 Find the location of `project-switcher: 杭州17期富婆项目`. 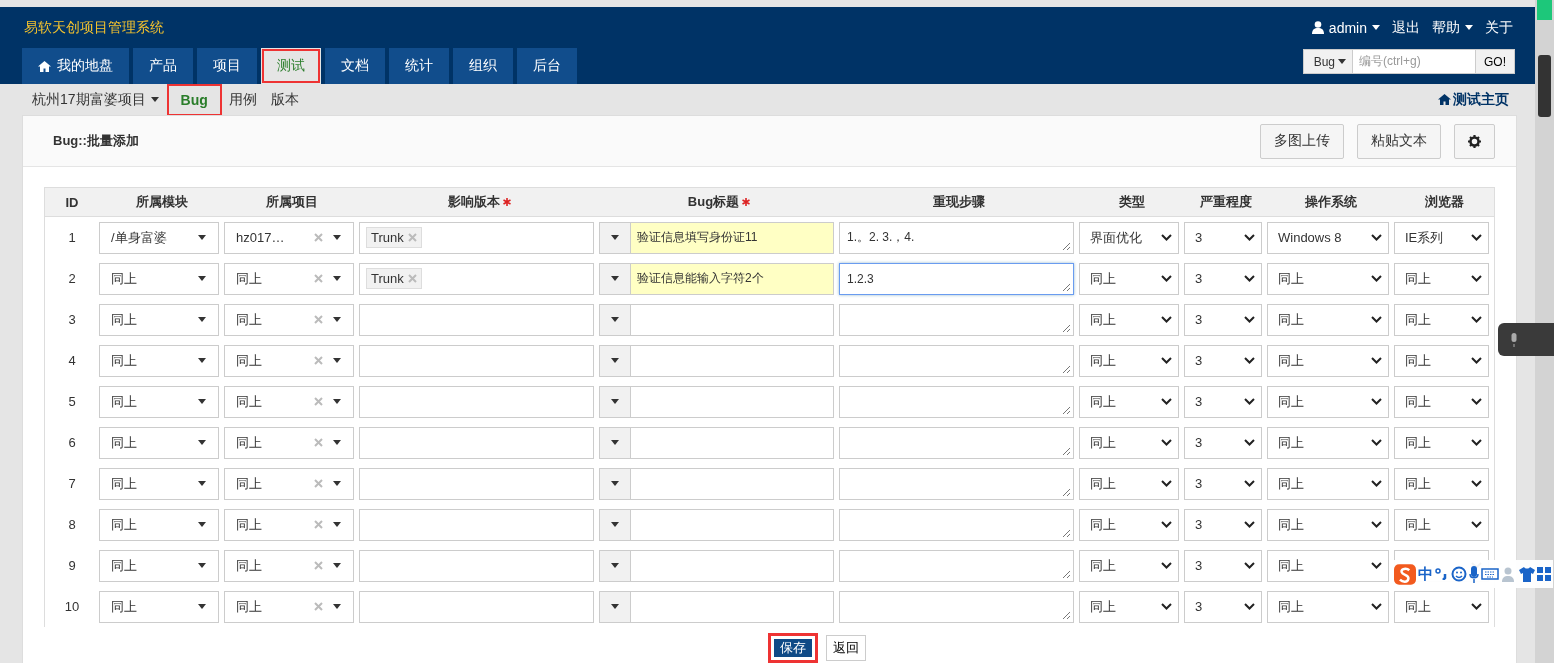

project-switcher: 杭州17期富婆项目 is located at coordinates (95, 99).